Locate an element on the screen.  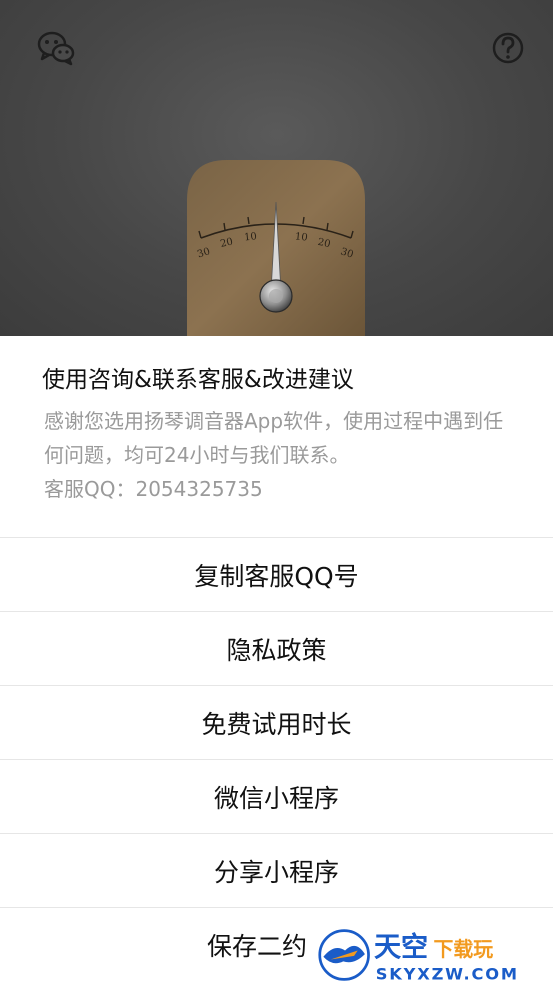
watermark-brand: 天空 is located at coordinates (401, 947).